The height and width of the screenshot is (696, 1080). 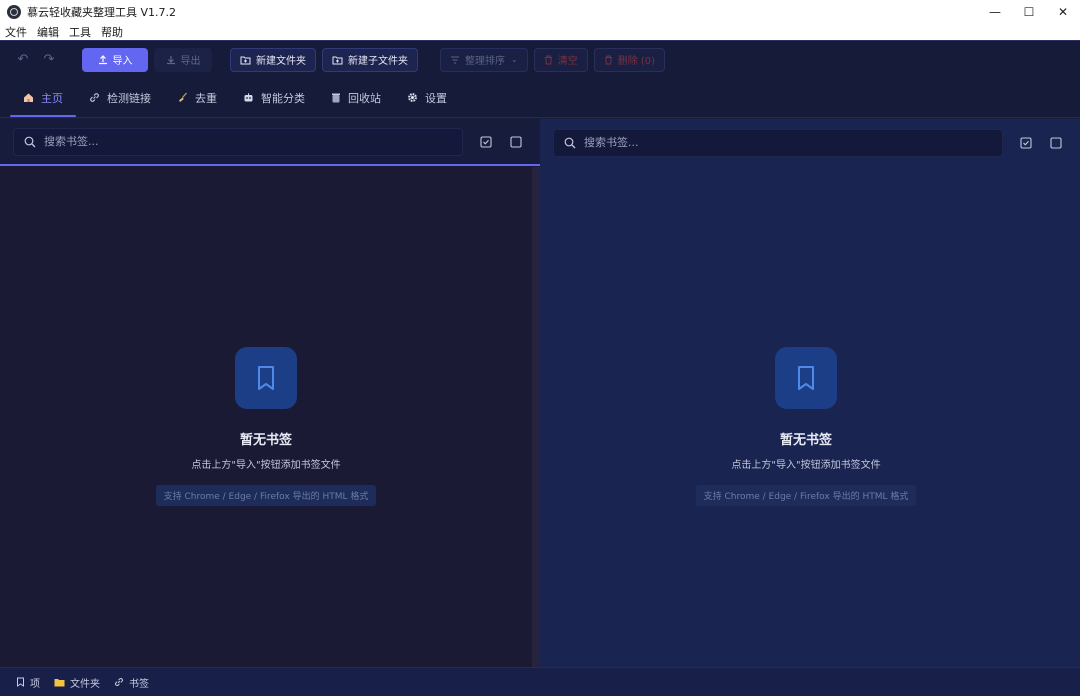 I want to click on export-button: 导出, so click(x=183, y=59).